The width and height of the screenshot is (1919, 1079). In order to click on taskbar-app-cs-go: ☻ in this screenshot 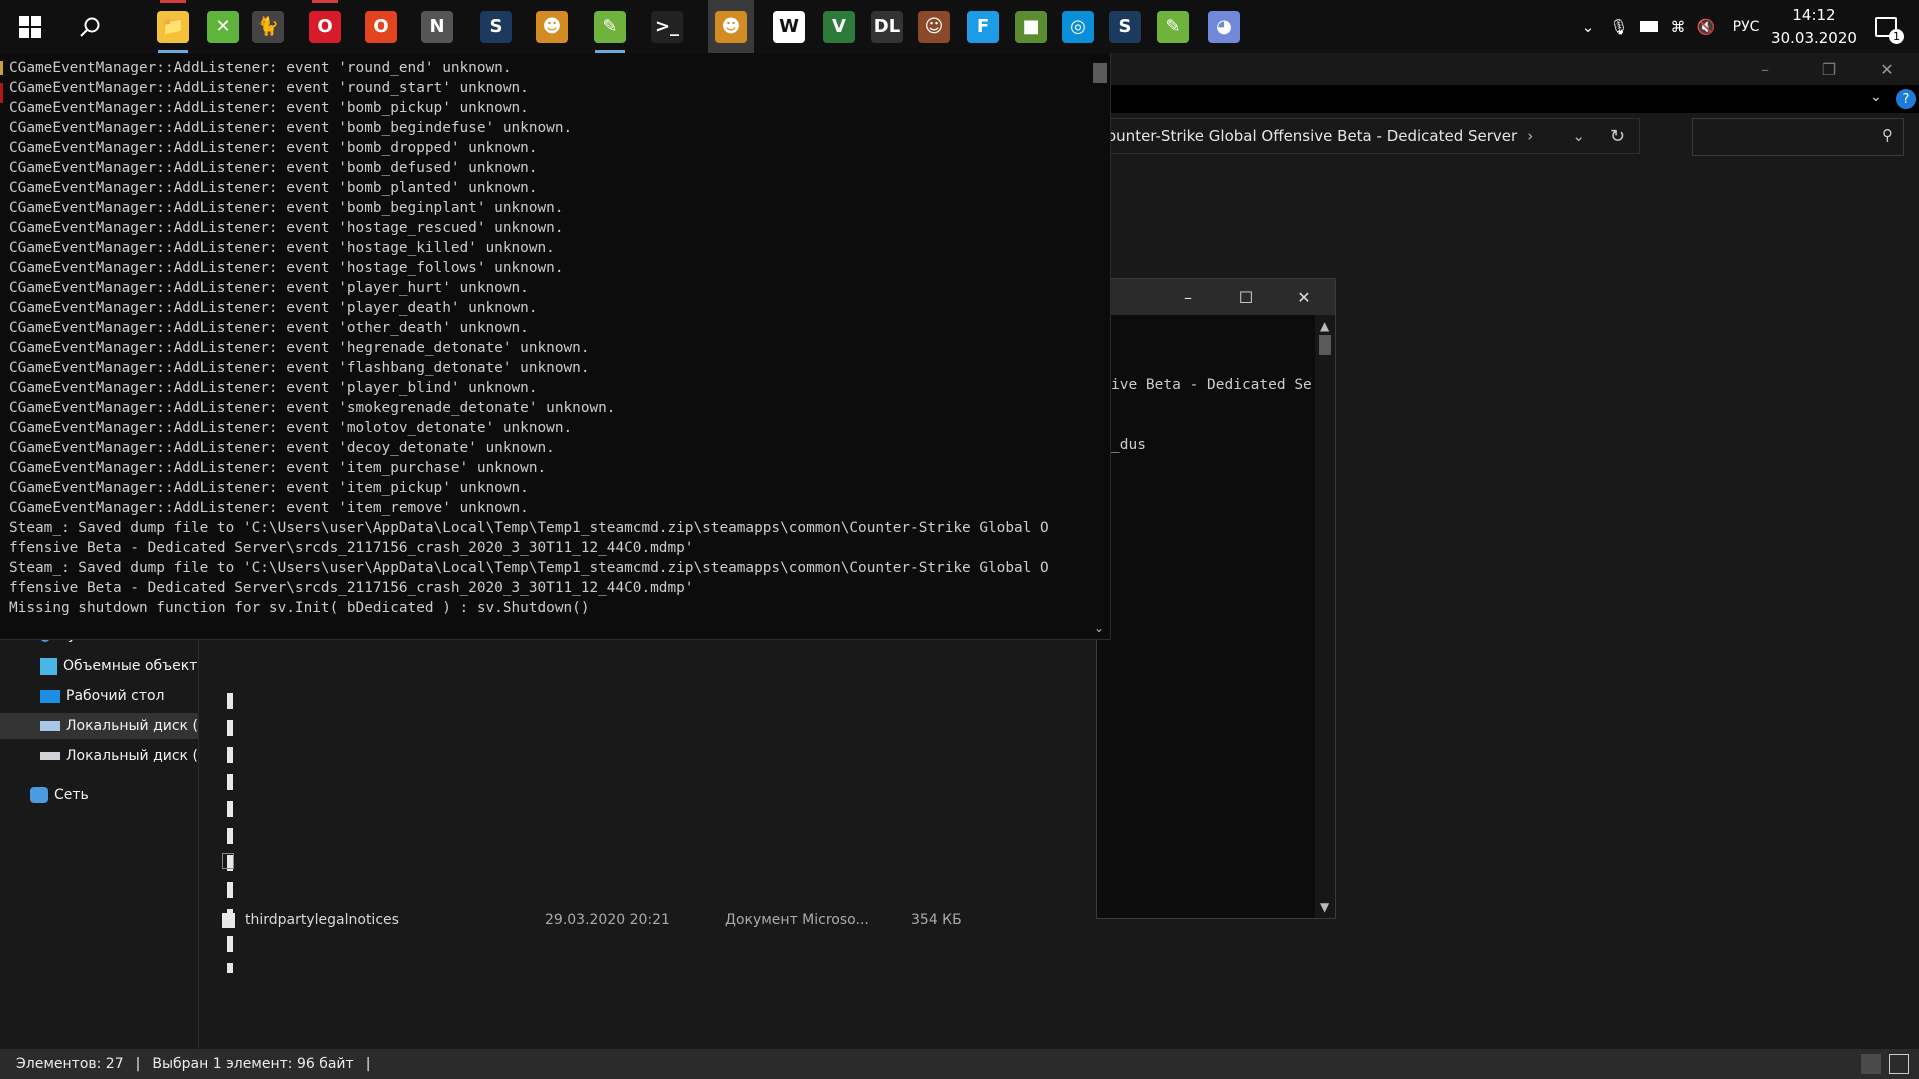, I will do `click(552, 26)`.